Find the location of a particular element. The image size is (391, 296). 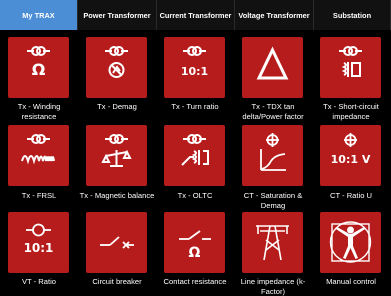

warning-triangle-icon is located at coordinates (272, 63).